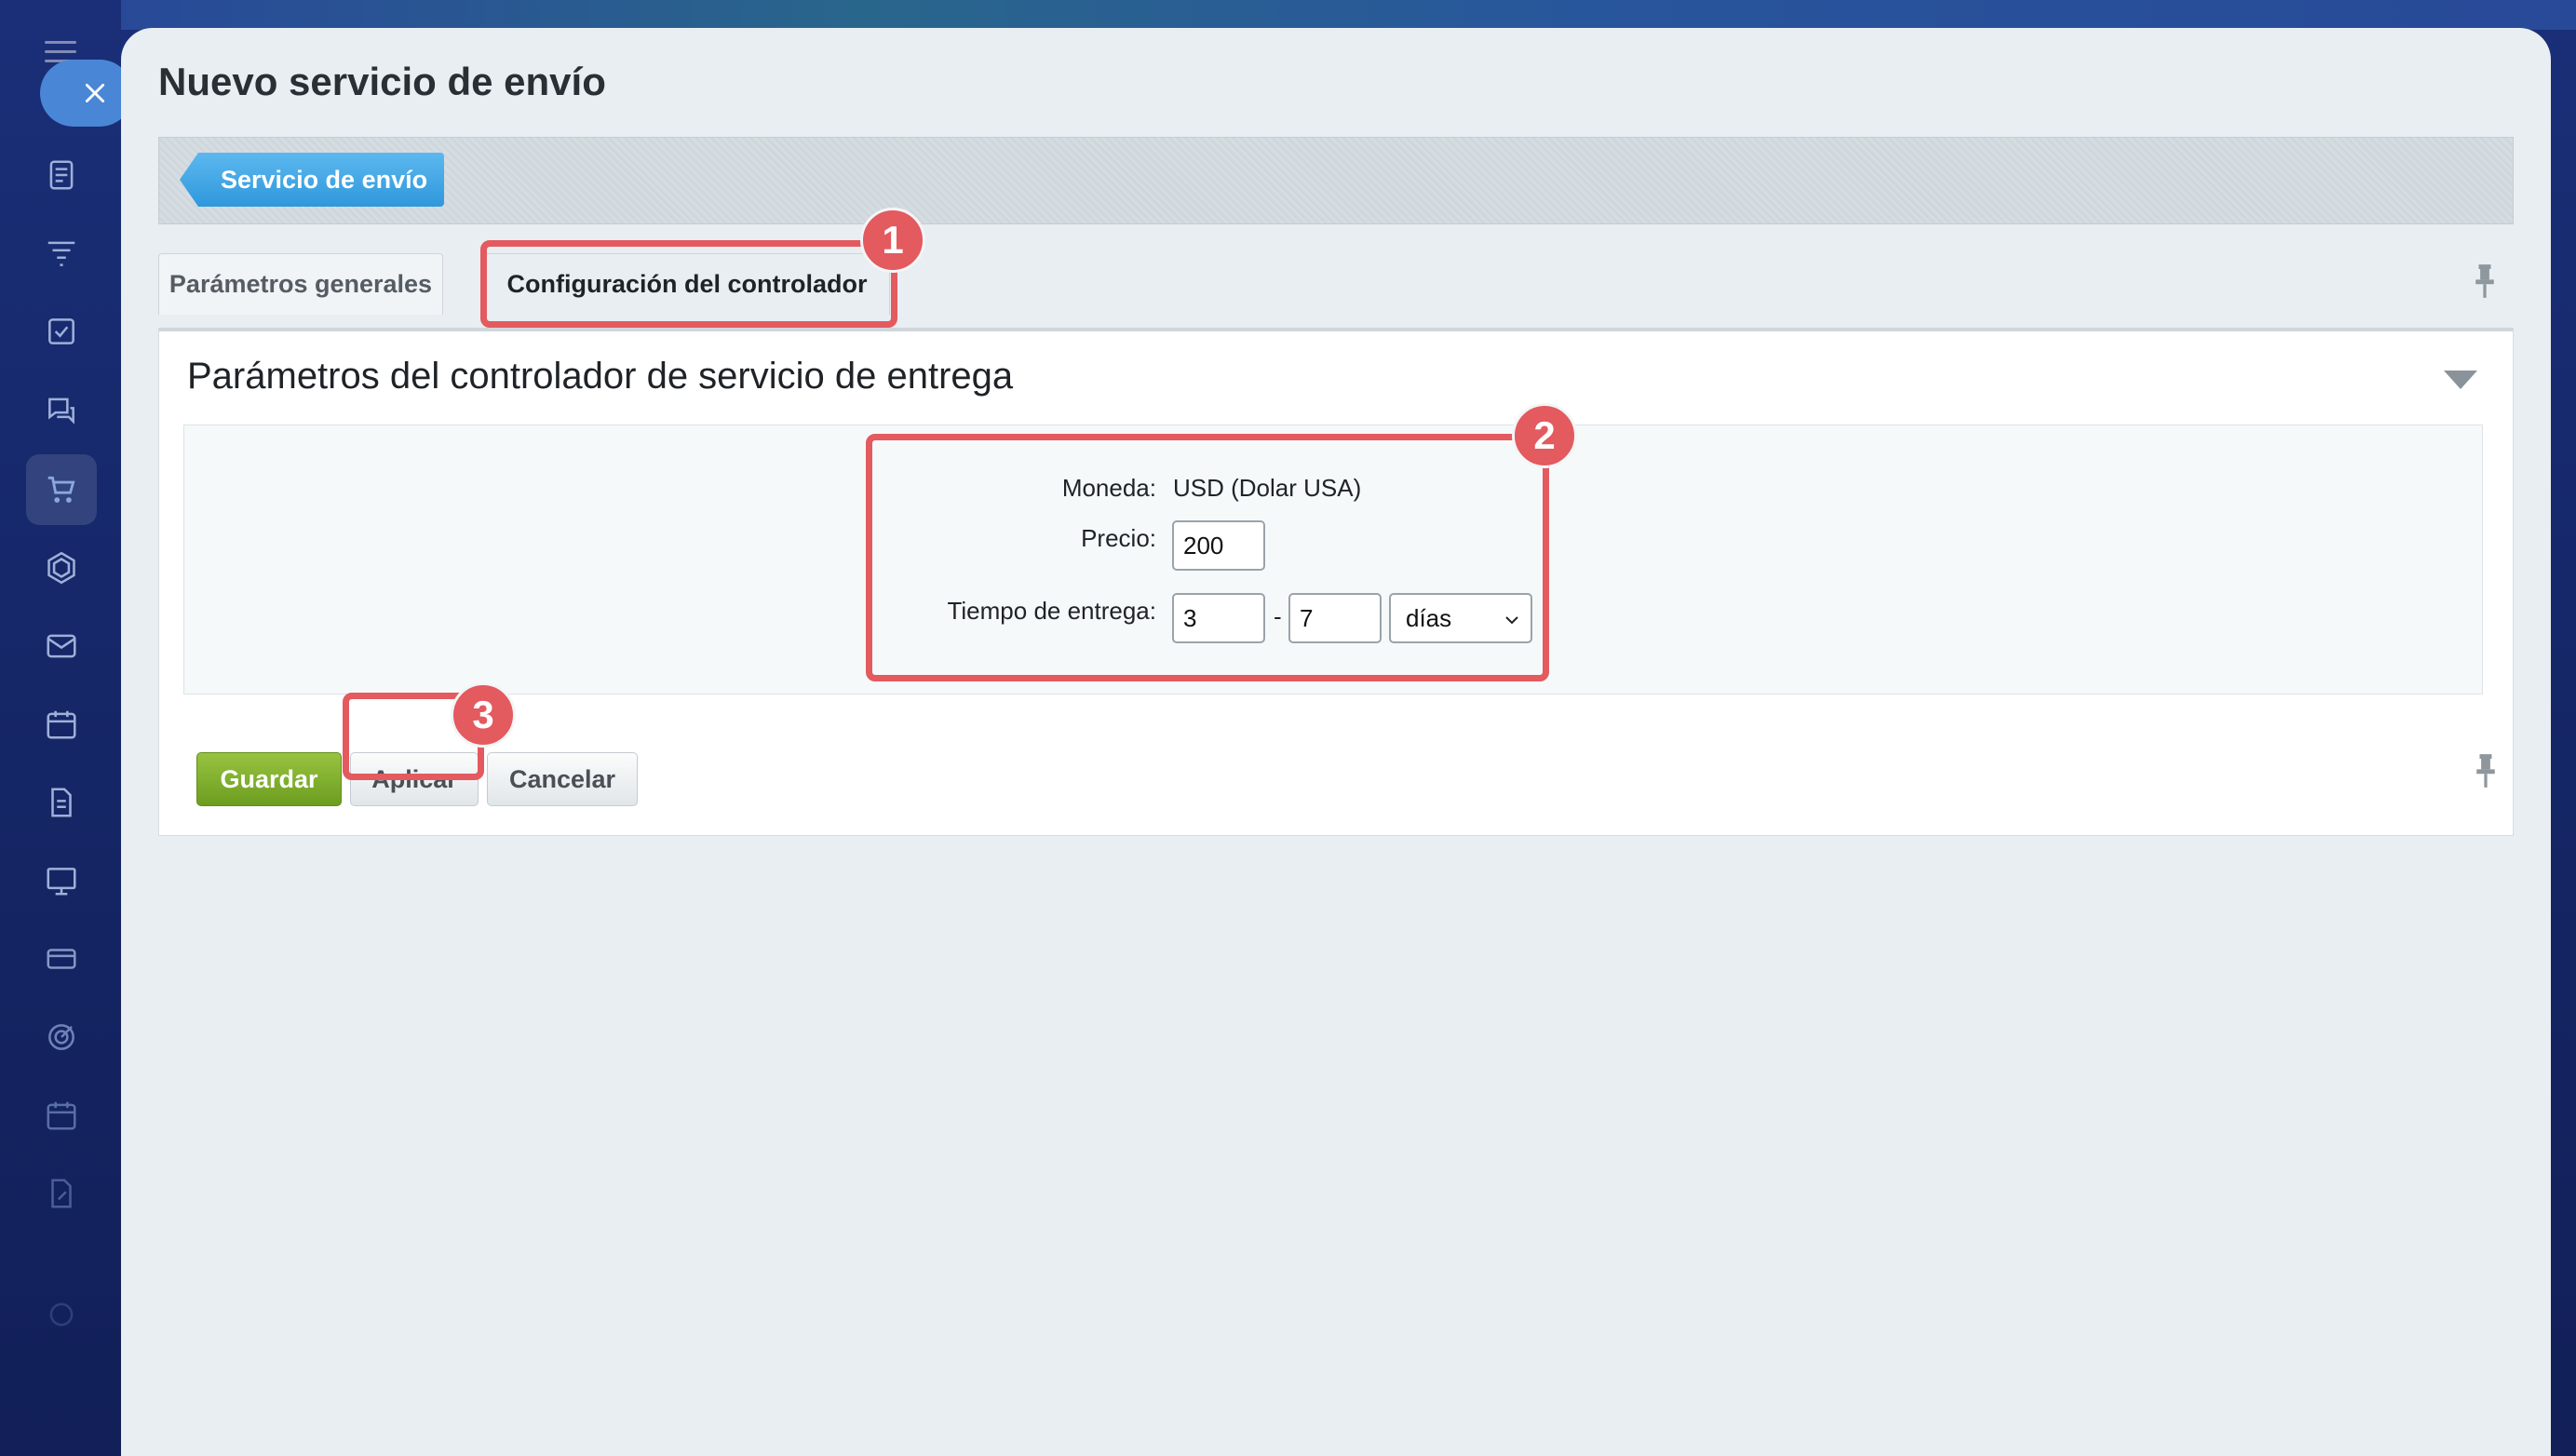  I want to click on collapse-arrow-icon, so click(2460, 380).